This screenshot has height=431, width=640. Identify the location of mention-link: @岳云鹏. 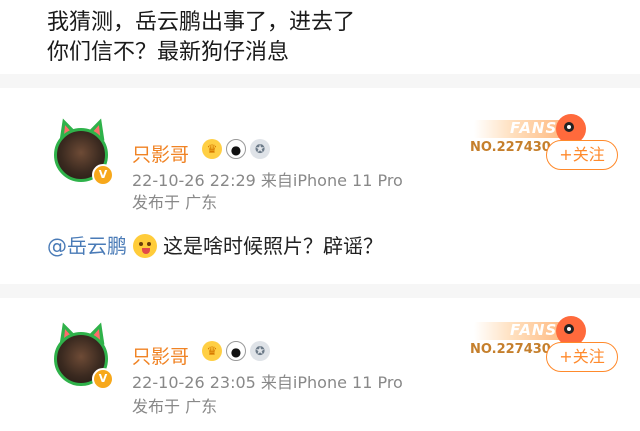
(87, 246).